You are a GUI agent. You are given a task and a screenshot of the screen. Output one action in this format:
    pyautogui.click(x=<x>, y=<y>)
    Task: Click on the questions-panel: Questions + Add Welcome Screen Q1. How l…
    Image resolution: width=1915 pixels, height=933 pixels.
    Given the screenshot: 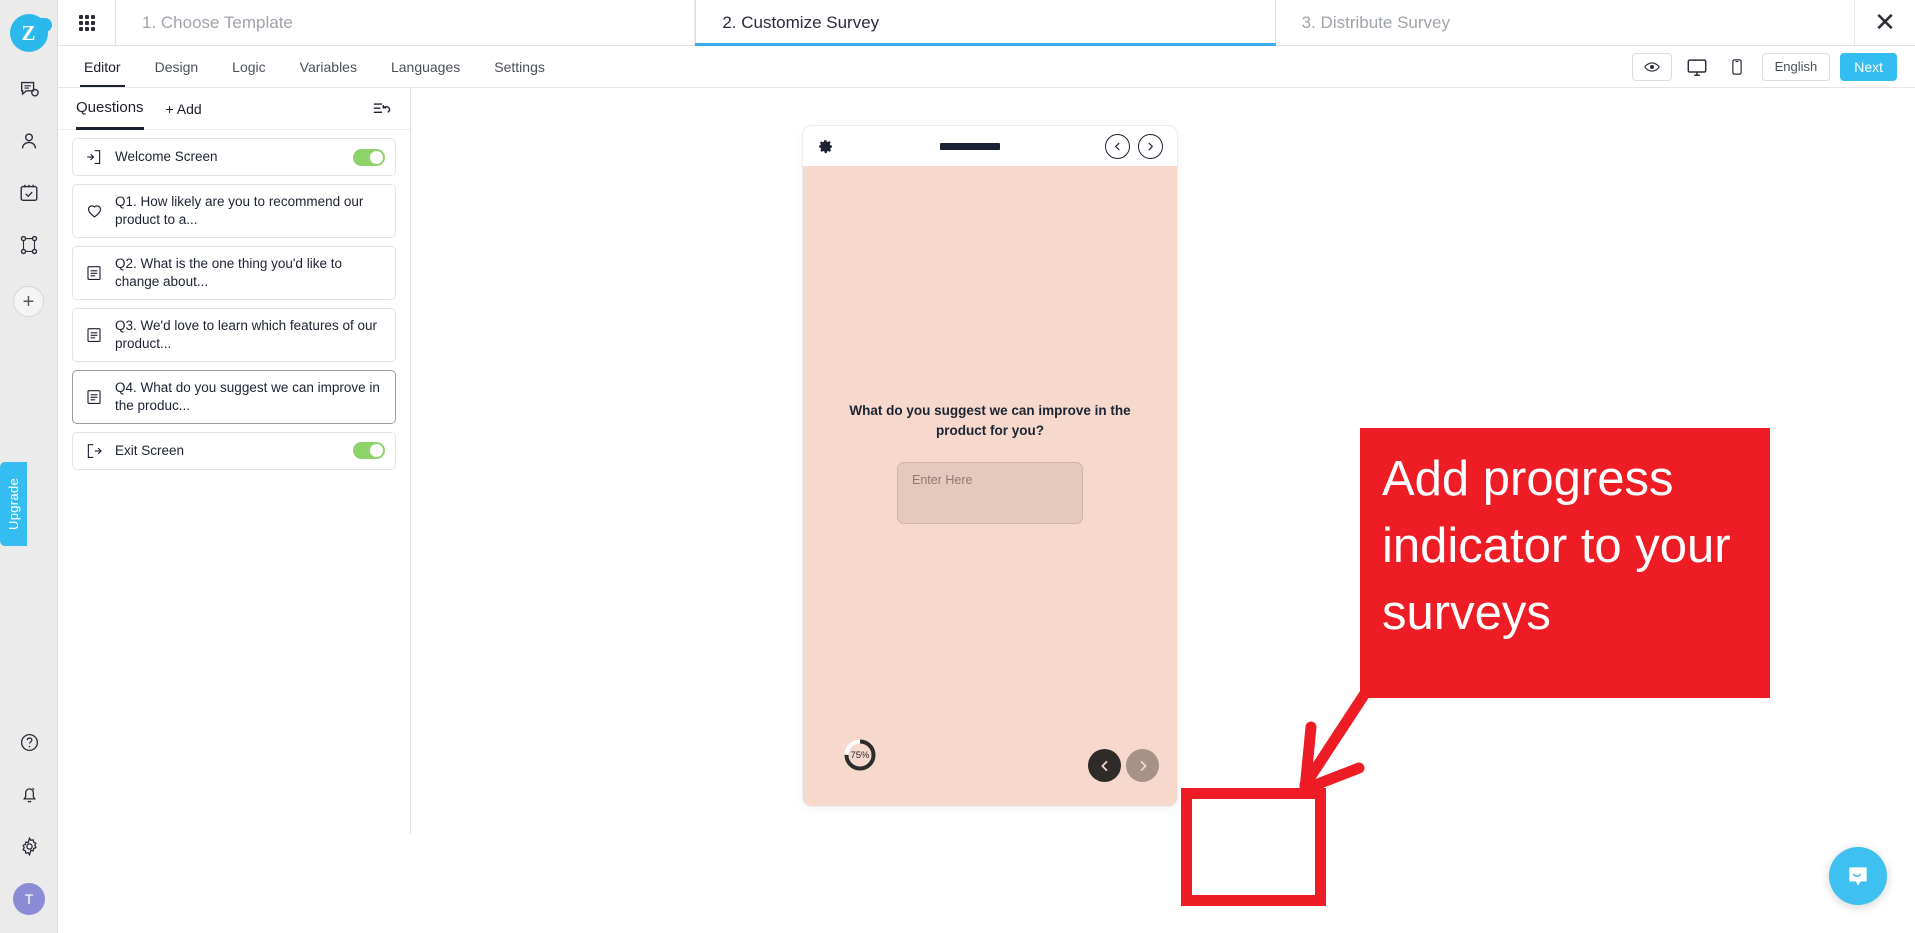 What is the action you would take?
    pyautogui.click(x=234, y=461)
    